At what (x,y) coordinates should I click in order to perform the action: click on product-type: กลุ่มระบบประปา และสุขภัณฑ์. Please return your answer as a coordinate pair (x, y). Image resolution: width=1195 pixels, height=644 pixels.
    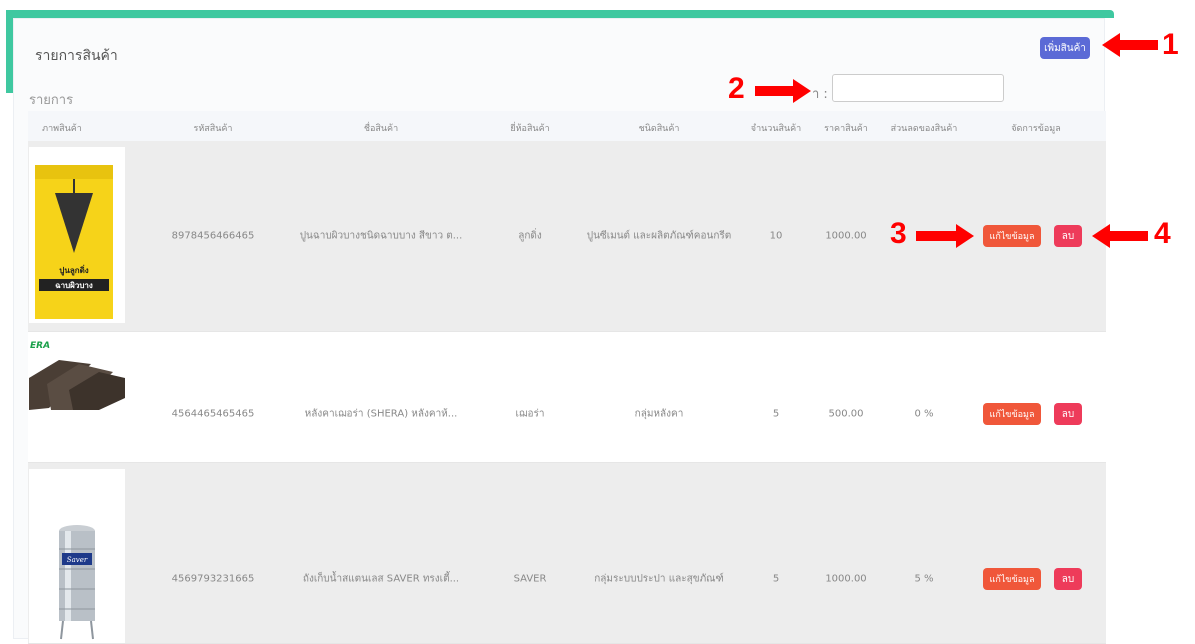
    Looking at the image, I should click on (659, 579).